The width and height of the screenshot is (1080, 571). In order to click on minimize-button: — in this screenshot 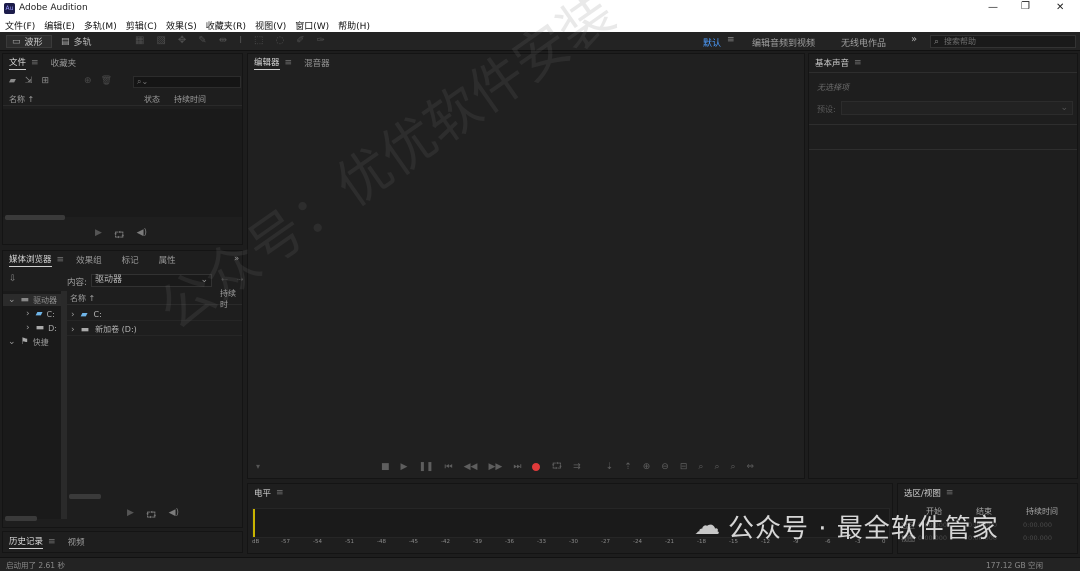, I will do `click(993, 7)`.